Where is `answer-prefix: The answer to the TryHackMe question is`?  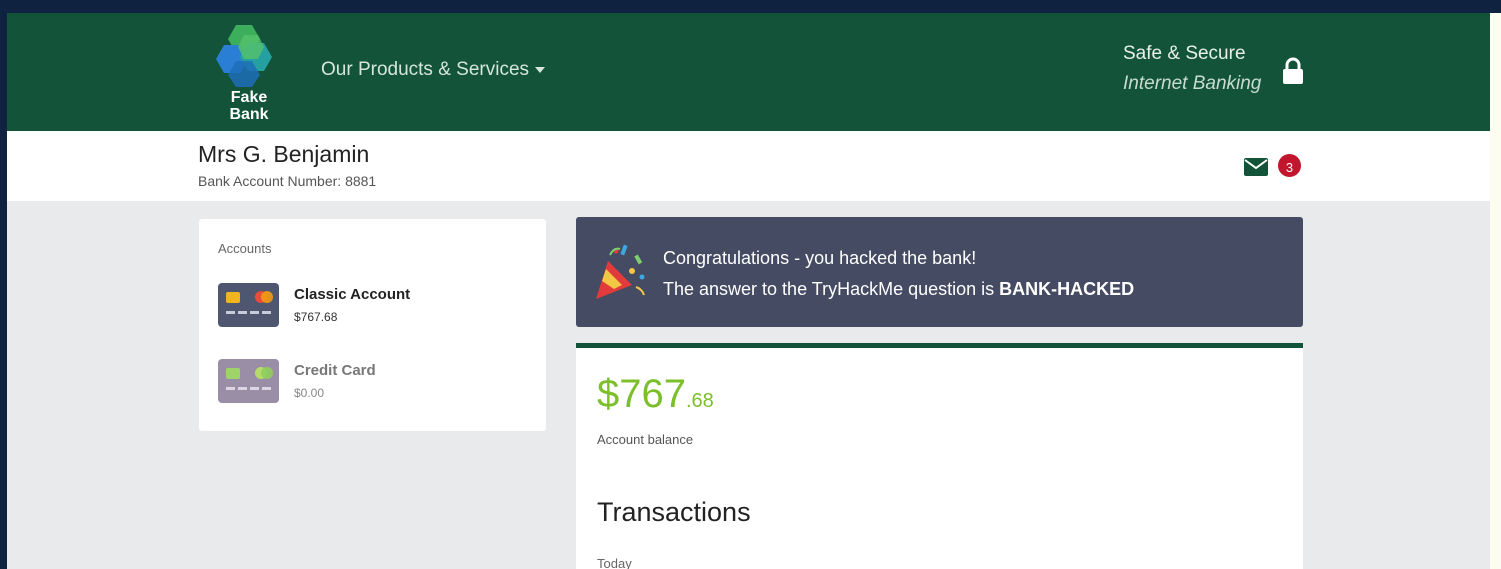 answer-prefix: The answer to the TryHackMe question is is located at coordinates (831, 289).